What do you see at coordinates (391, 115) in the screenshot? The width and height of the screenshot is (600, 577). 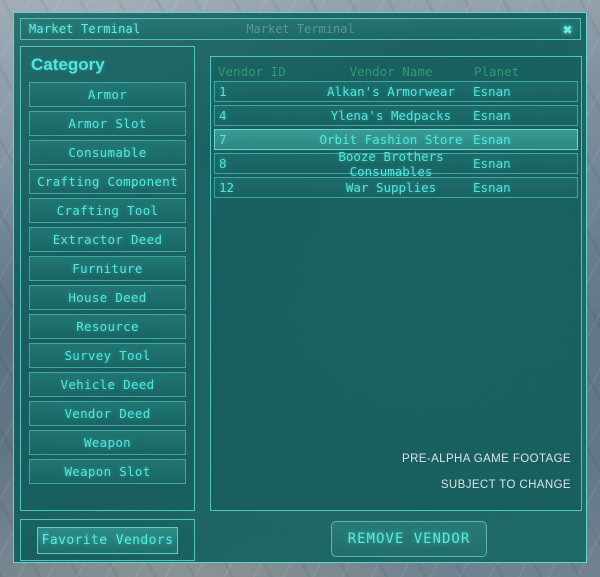 I see `cell-vendor-name: Ylena's Medpacks` at bounding box center [391, 115].